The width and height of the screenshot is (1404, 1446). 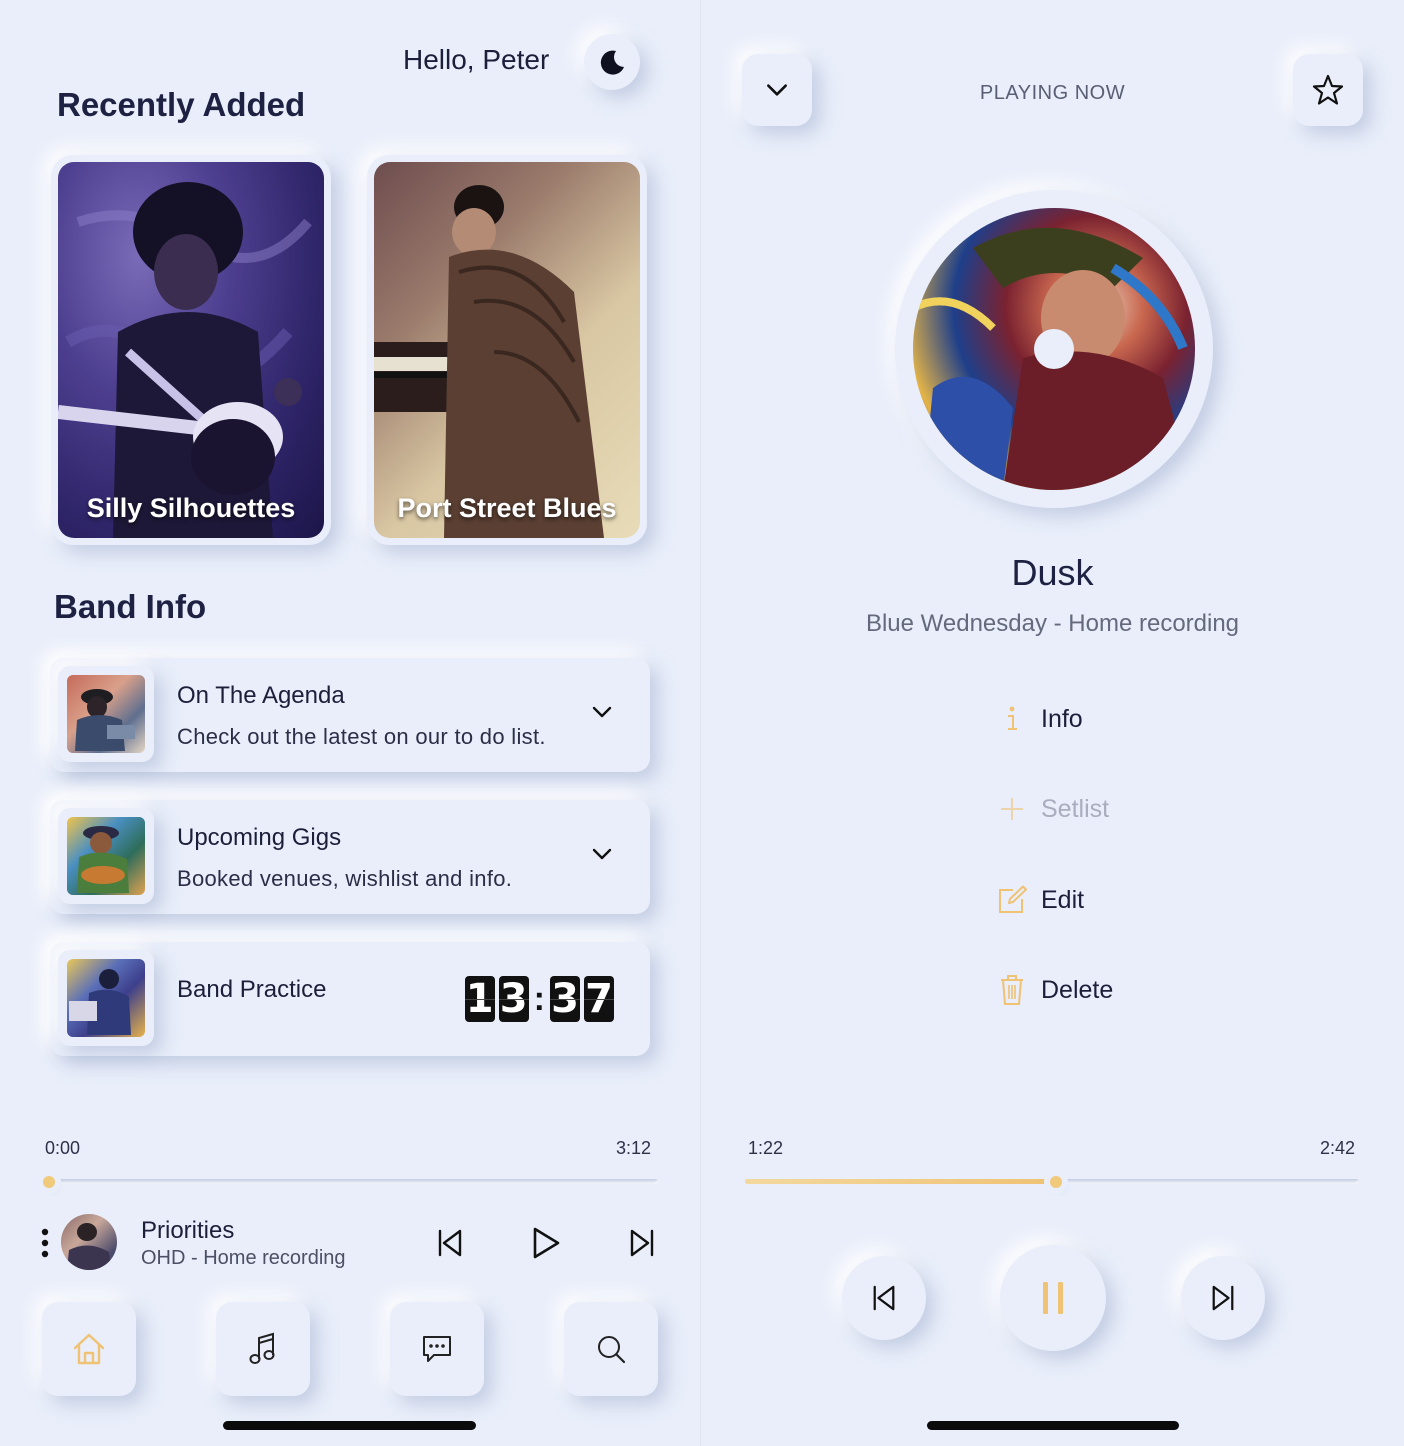 What do you see at coordinates (900, 1181) in the screenshot?
I see `progress-fill` at bounding box center [900, 1181].